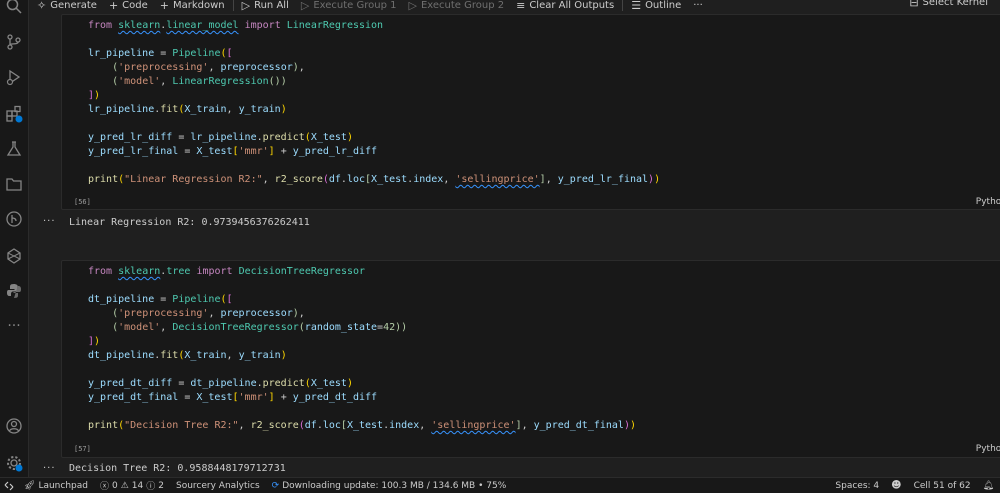 The width and height of the screenshot is (1000, 493). I want to click on execute-group-2-label: Execute Group 2, so click(462, 5).